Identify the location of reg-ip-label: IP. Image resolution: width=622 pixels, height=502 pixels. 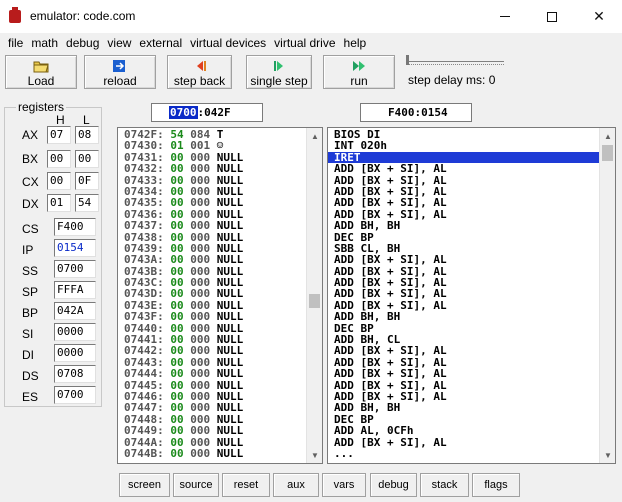
(28, 250).